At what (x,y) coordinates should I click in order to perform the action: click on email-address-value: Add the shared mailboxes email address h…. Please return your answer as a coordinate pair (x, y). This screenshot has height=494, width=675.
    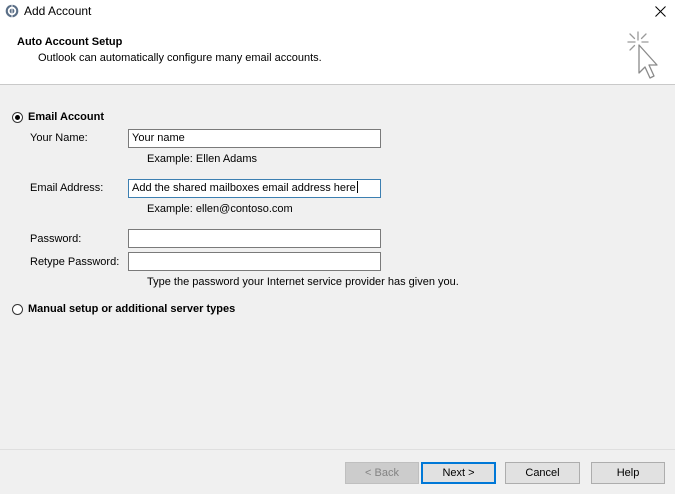
    Looking at the image, I should click on (244, 188).